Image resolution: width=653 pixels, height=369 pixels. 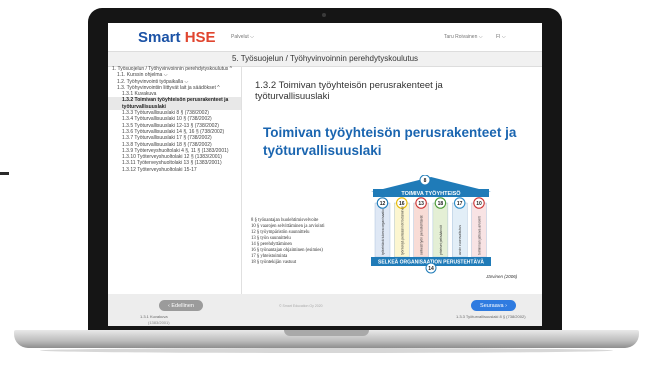 What do you see at coordinates (422, 235) in the screenshot?
I see `diagram-column-label: selkeät työn perustehtävät` at bounding box center [422, 235].